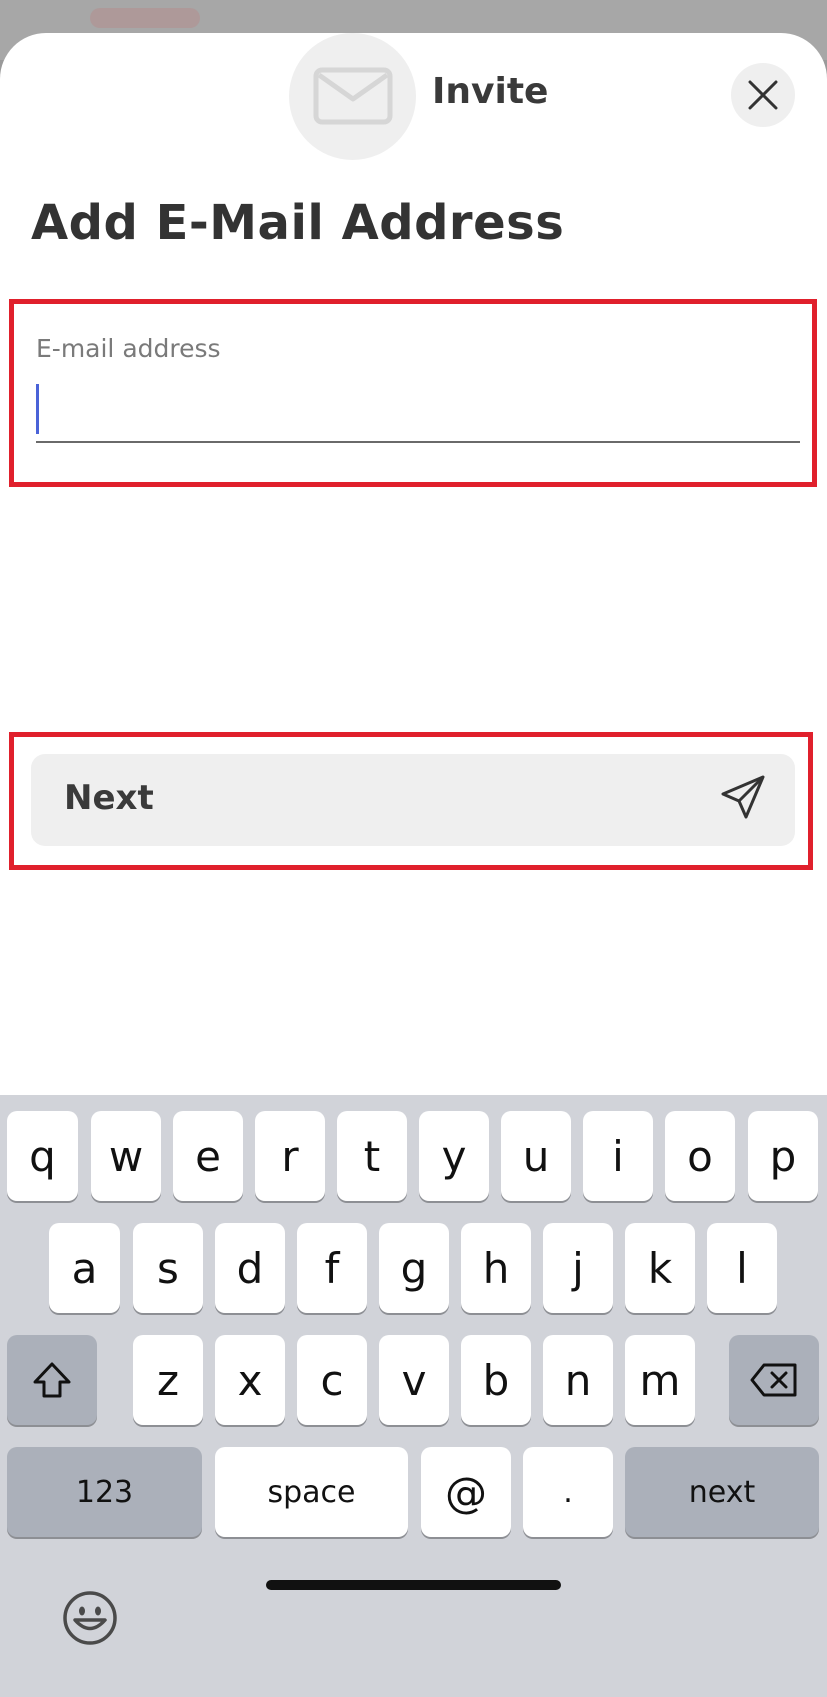 The width and height of the screenshot is (827, 1697). I want to click on key-k: k, so click(660, 1268).